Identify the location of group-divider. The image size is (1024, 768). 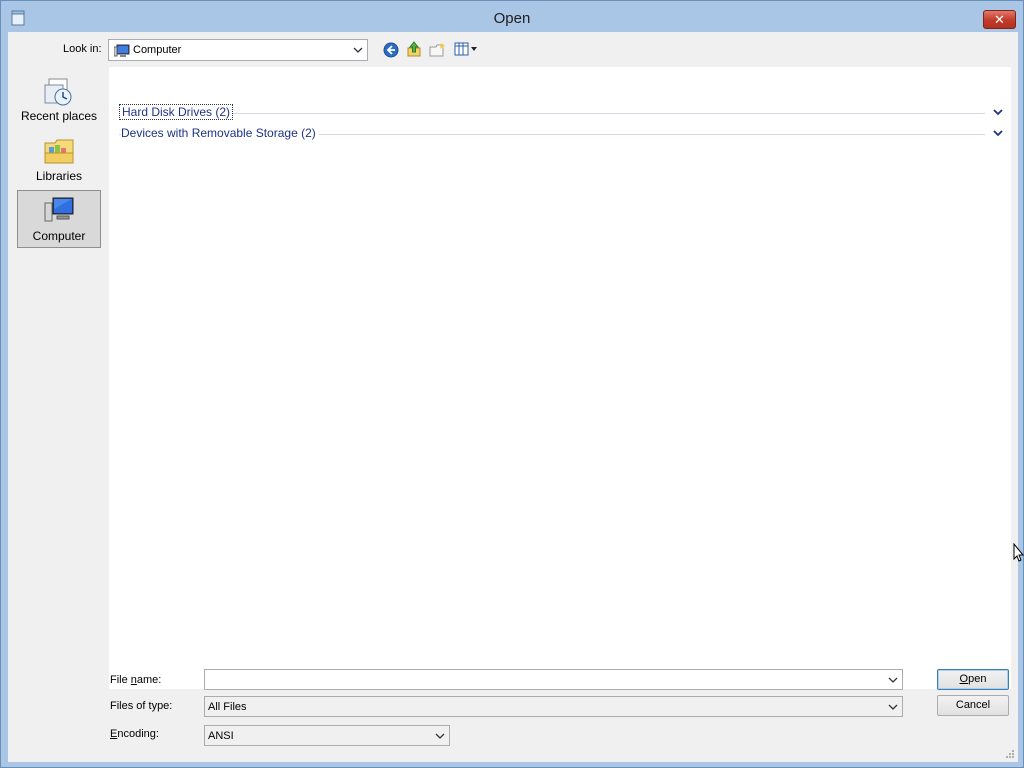
(552, 113).